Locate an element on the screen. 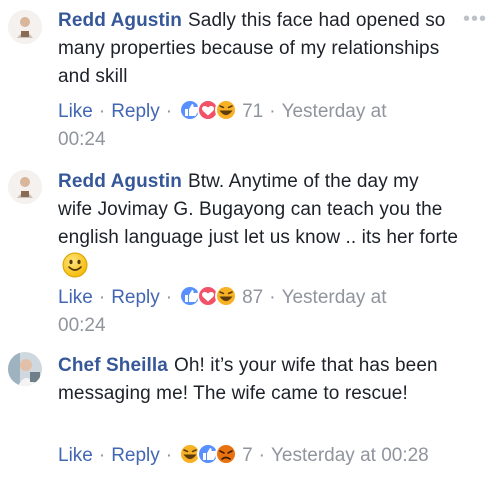  comment-actions: Like · Reply · 71 · Yesterday at 00:24 is located at coordinates (248, 126).